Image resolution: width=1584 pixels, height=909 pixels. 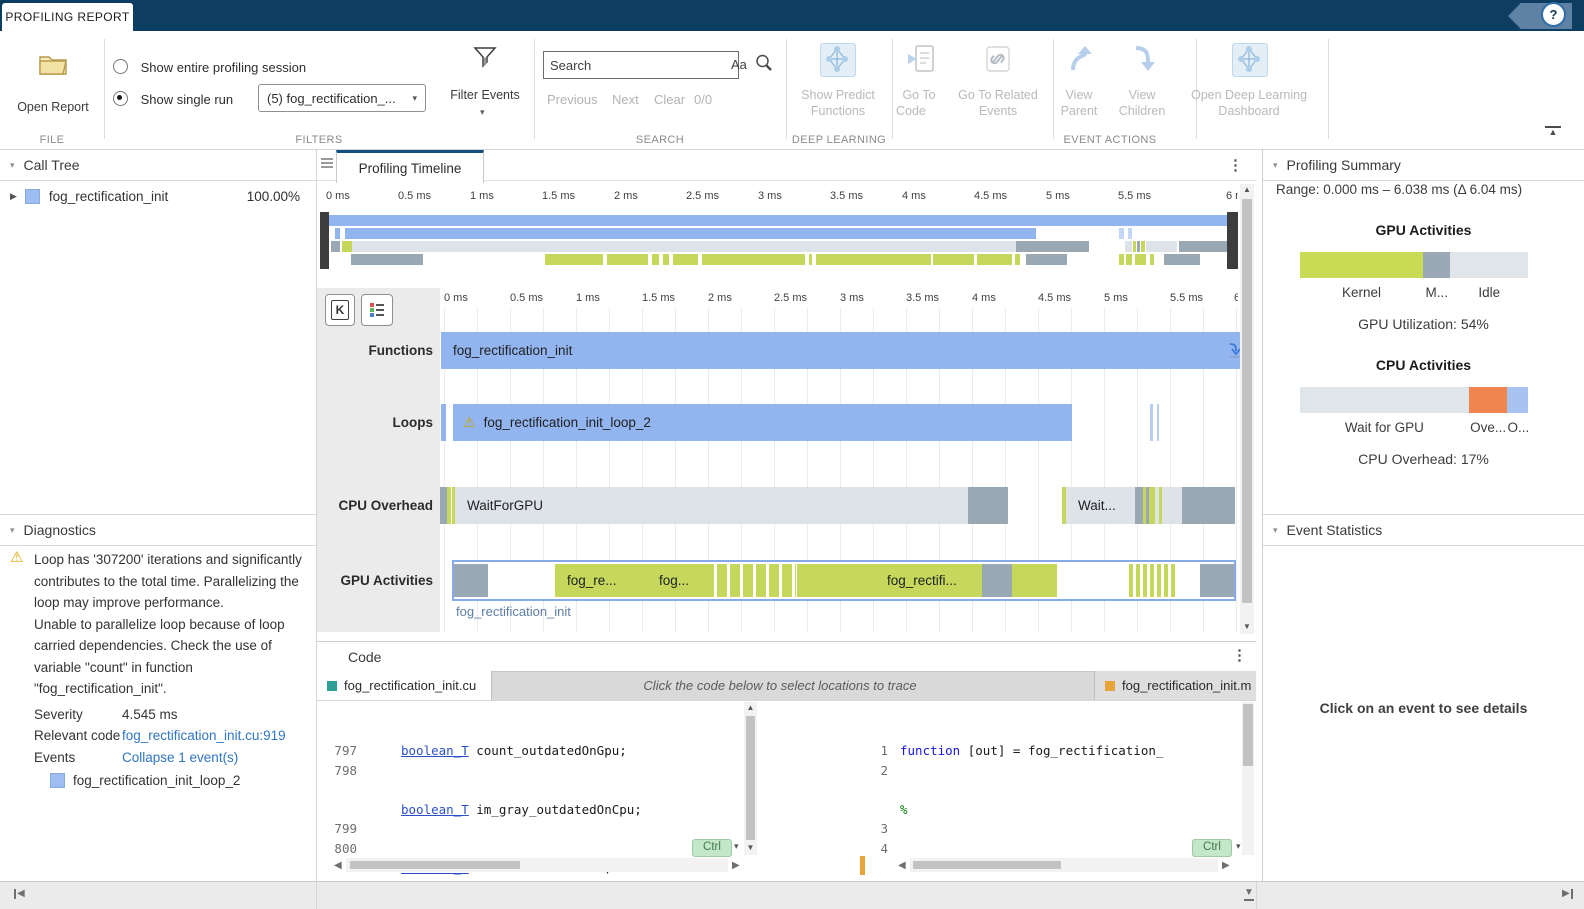 I want to click on go-to-code-button: Go To Code, so click(x=919, y=92).